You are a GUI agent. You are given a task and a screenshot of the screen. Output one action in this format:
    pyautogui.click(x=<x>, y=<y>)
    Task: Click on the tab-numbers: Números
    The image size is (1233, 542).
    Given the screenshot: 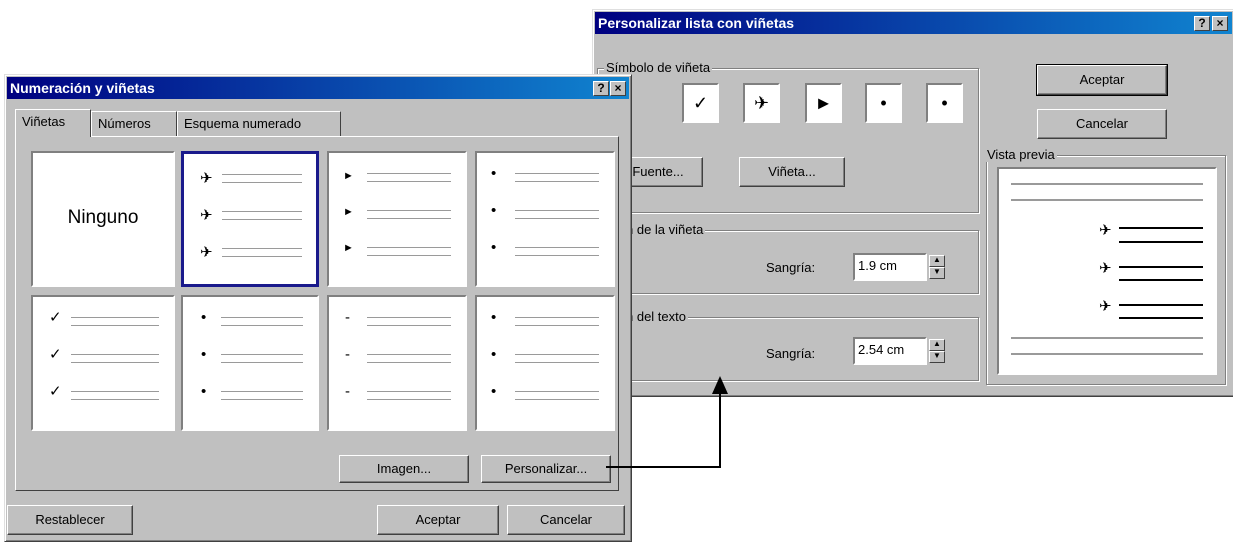 What is the action you would take?
    pyautogui.click(x=134, y=124)
    